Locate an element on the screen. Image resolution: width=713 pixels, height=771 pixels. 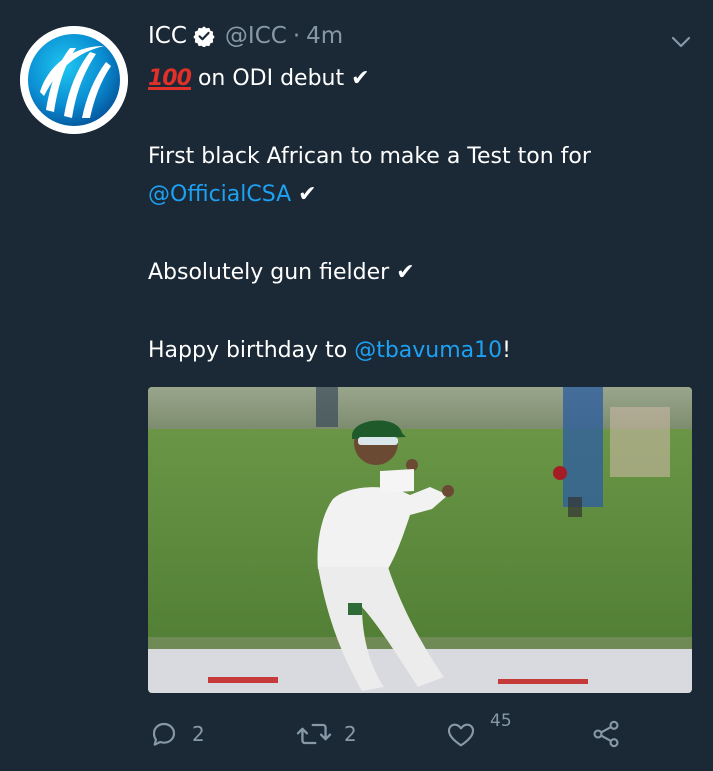
tweet-timestamp: 4m is located at coordinates (324, 36).